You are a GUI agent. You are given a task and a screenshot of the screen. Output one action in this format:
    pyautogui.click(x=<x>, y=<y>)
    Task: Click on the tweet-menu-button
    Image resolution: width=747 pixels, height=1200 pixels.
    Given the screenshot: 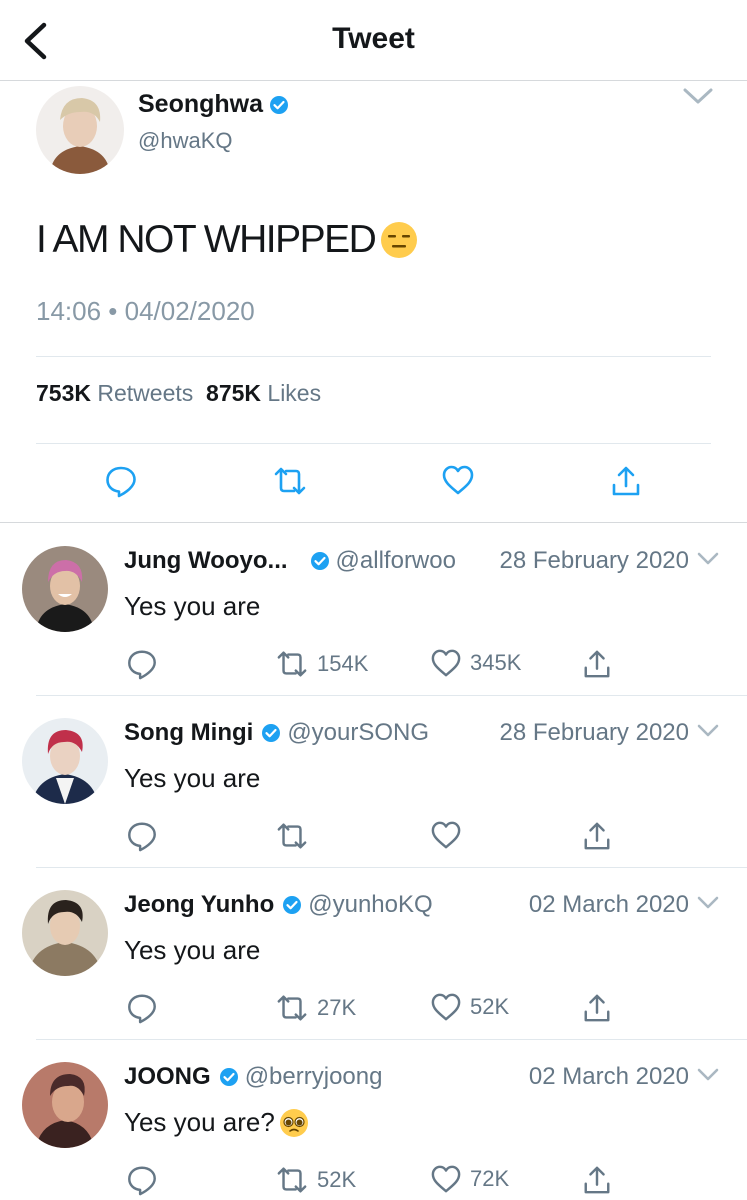 What is the action you would take?
    pyautogui.click(x=698, y=99)
    